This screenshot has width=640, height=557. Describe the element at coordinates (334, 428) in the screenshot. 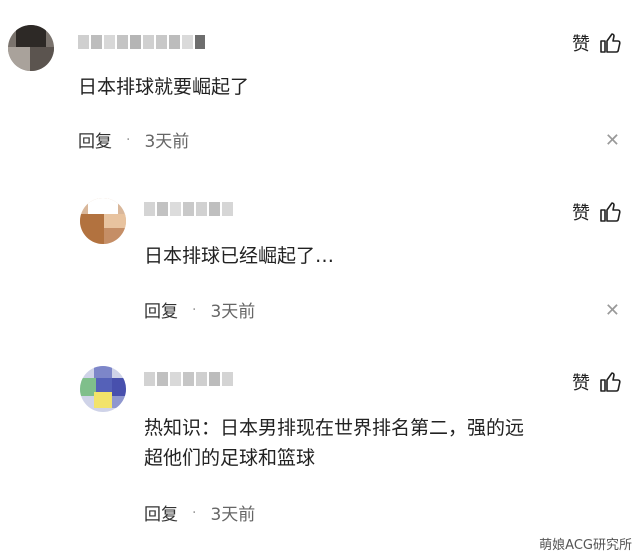

I see `comment-text-line-1: 热知识：日本男排现在世界排名第二，强的远` at that location.